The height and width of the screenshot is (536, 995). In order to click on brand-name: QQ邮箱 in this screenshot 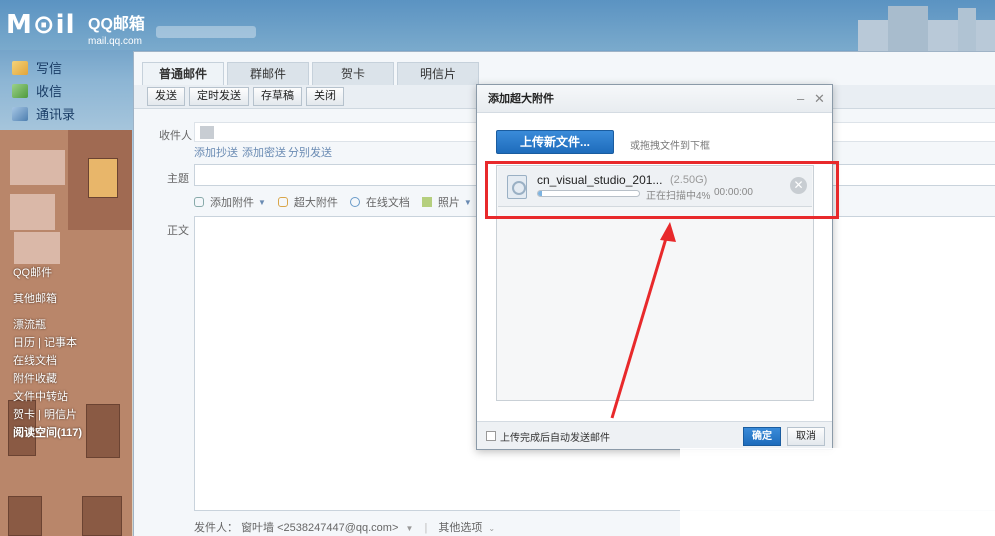, I will do `click(116, 24)`.